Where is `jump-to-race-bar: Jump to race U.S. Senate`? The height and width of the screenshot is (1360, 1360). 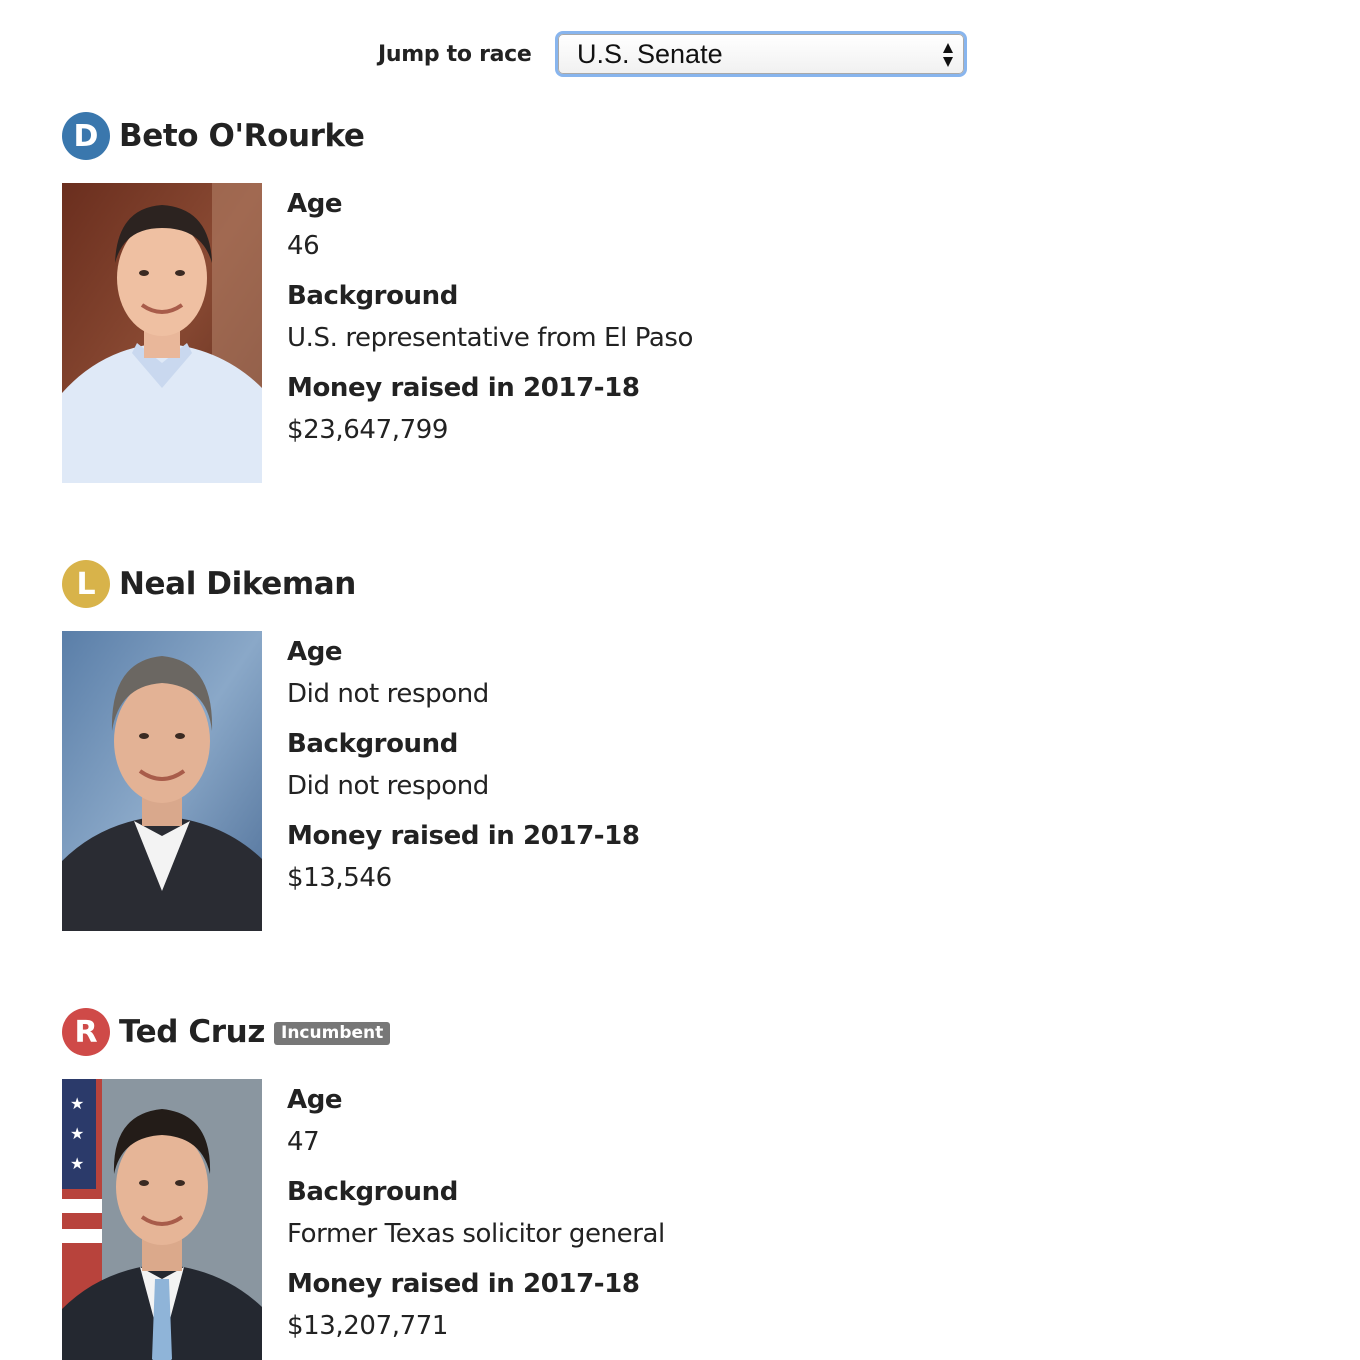
jump-to-race-bar: Jump to race U.S. Senate is located at coordinates (671, 54).